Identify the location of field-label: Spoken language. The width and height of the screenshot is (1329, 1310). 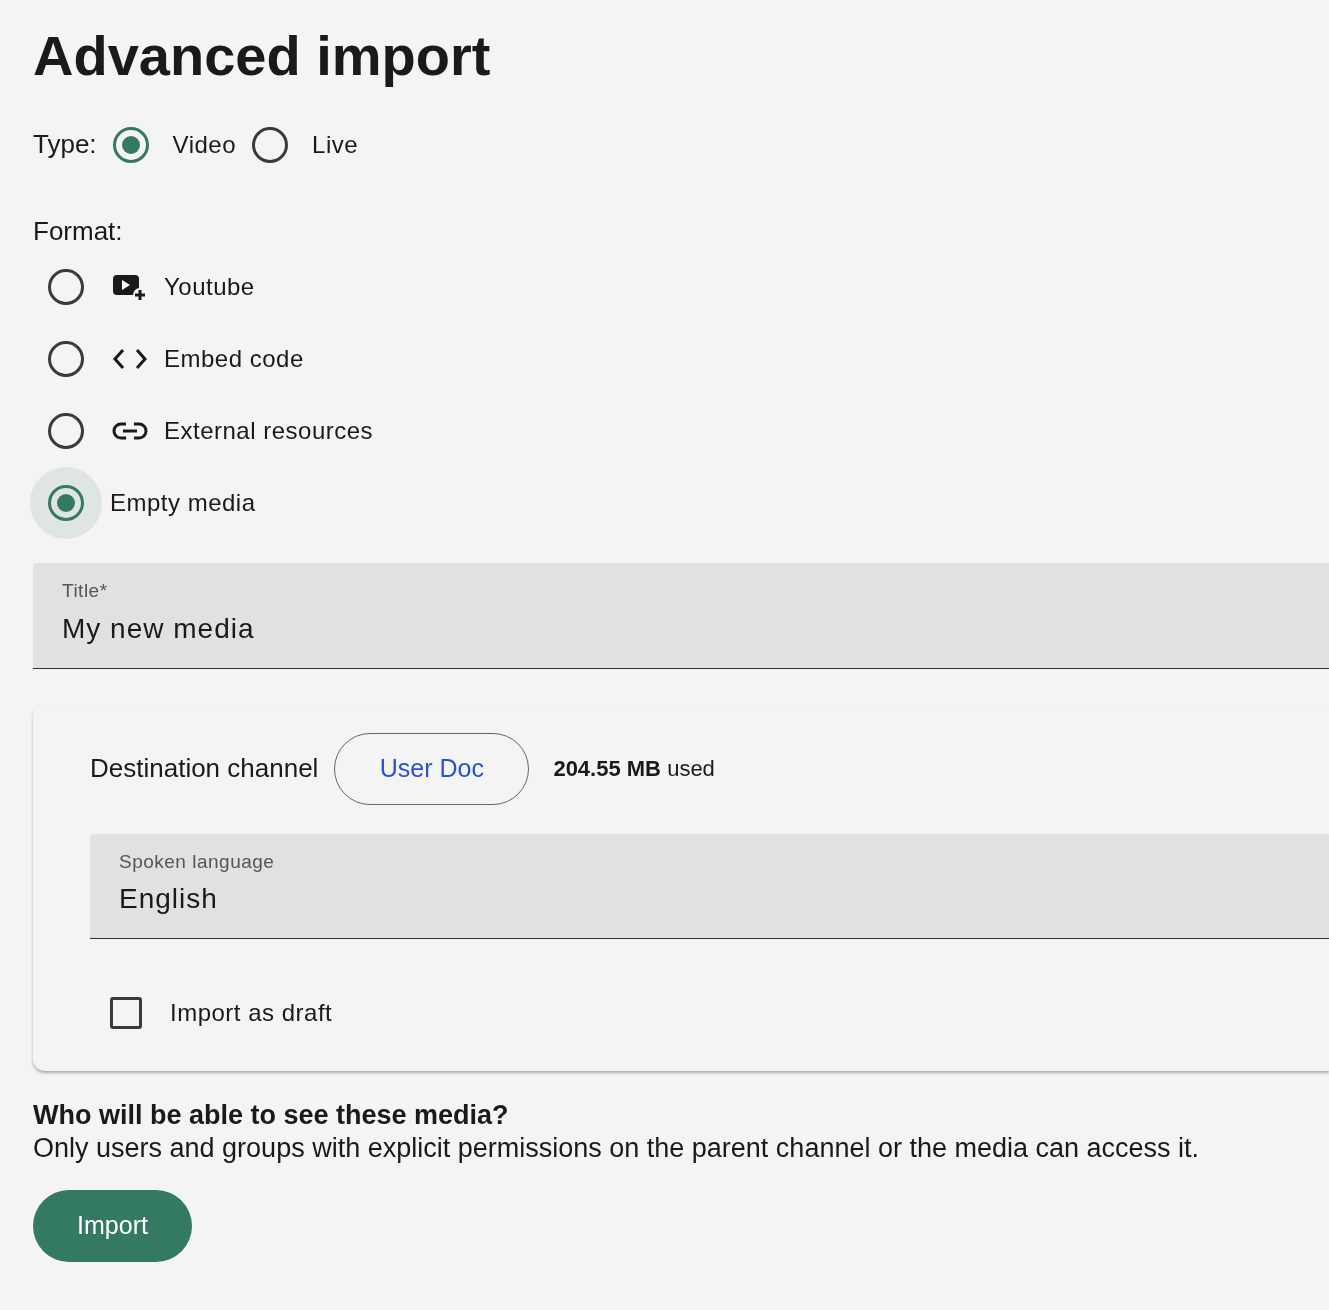
(197, 861).